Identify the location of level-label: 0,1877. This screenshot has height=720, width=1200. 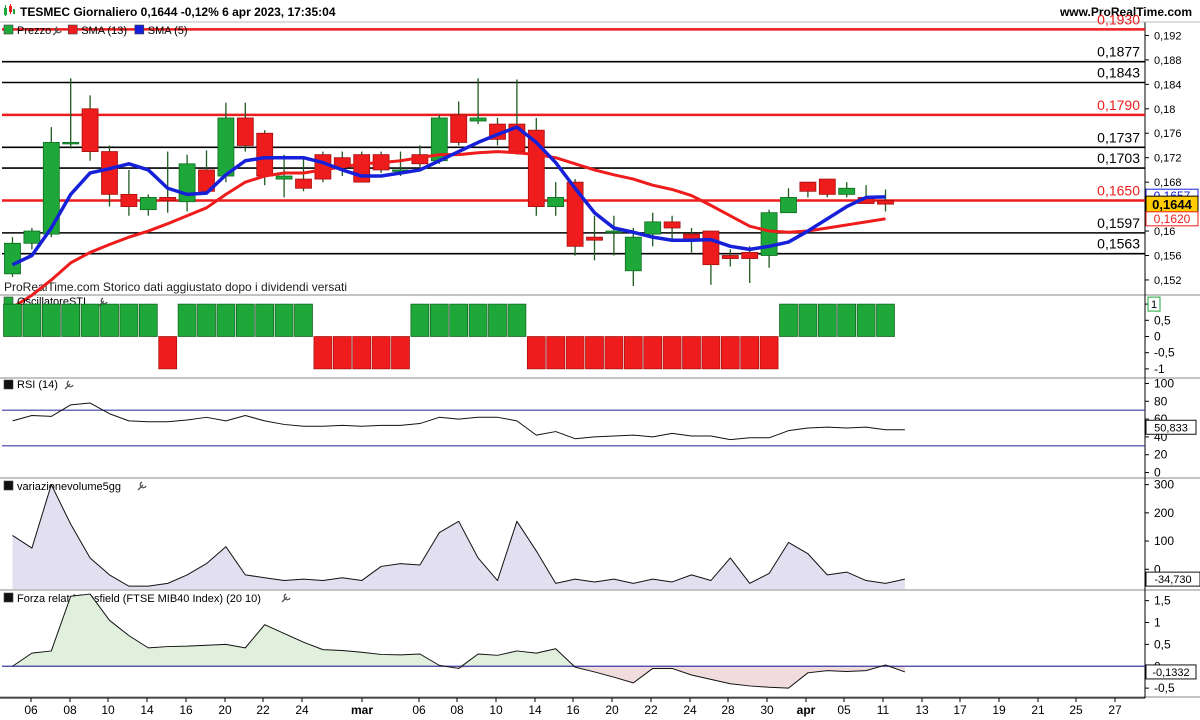
(1118, 52).